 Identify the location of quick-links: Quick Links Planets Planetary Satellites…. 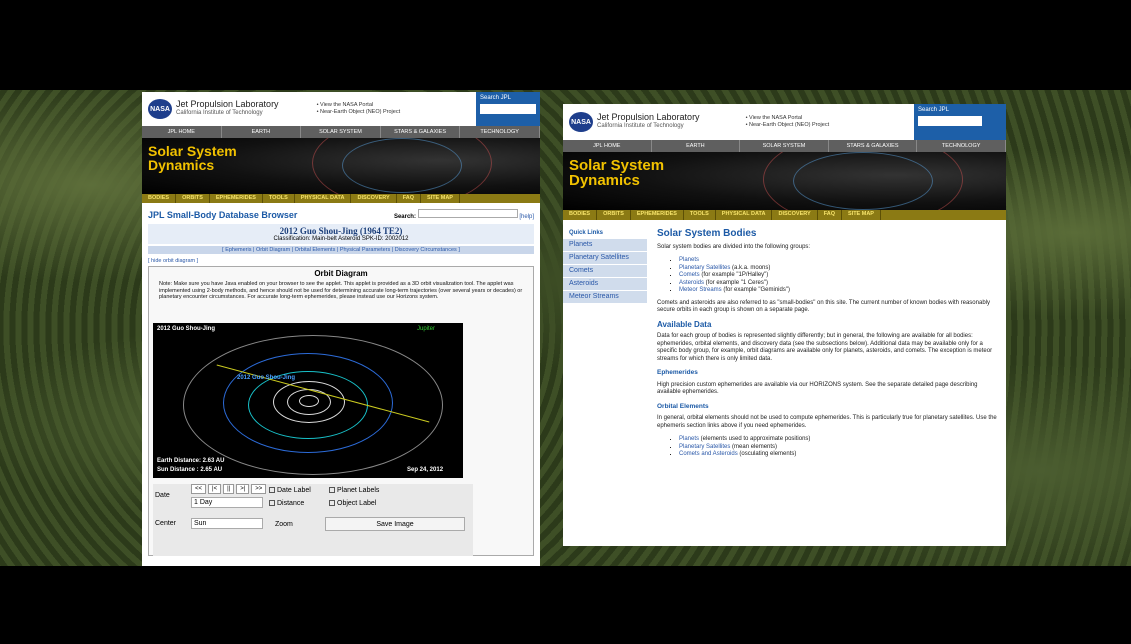
(605, 265).